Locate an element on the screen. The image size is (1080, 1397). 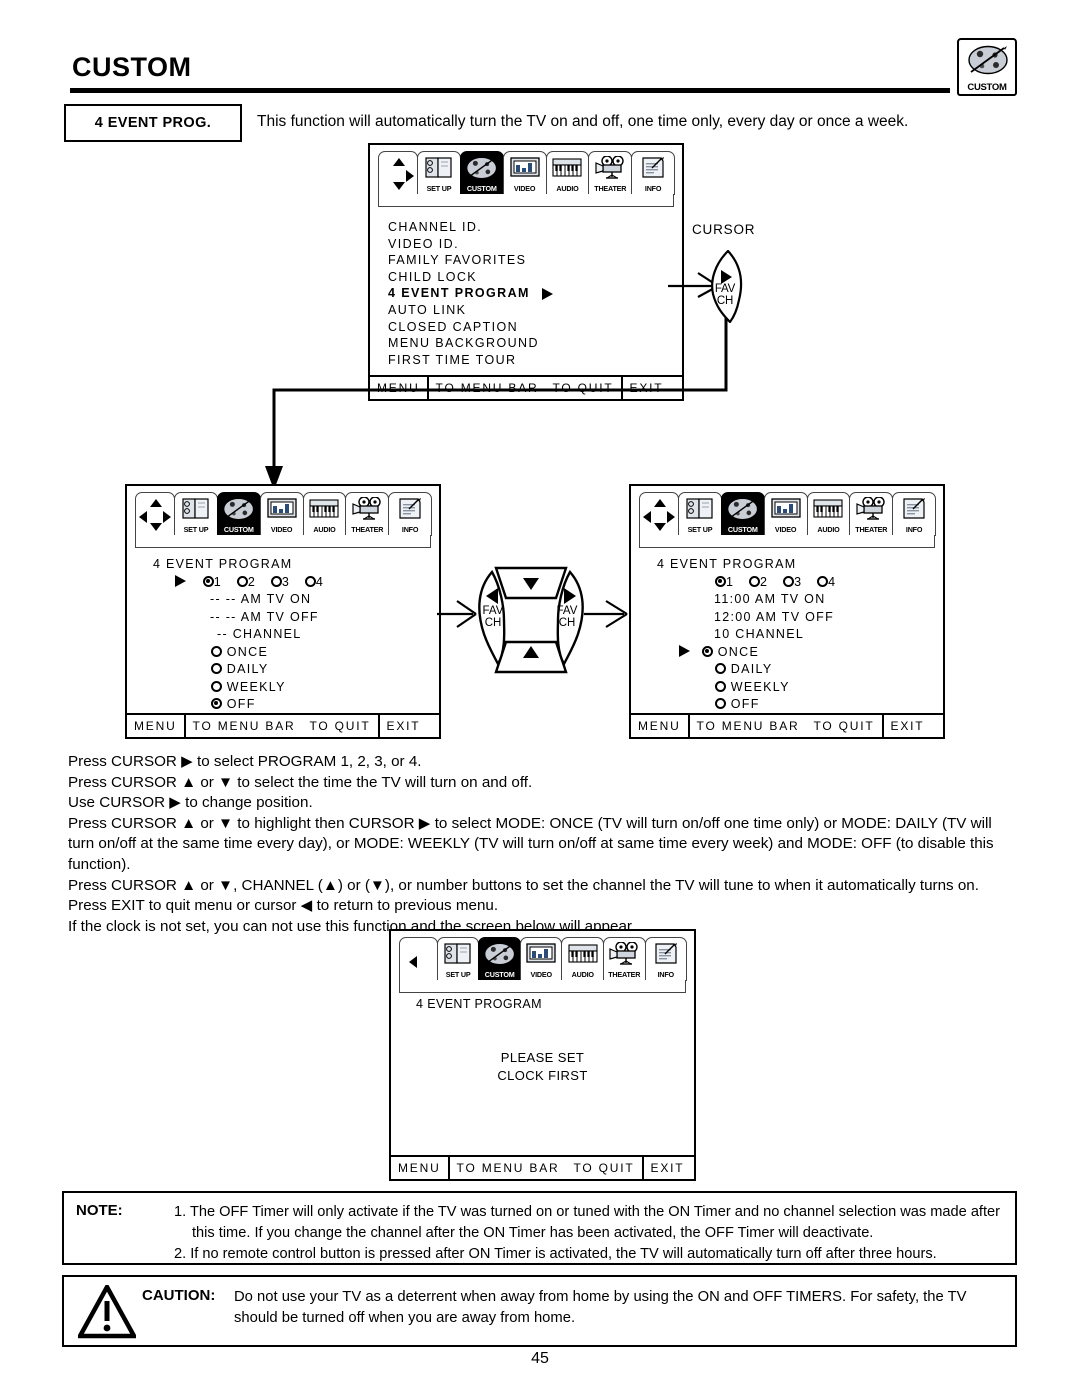
section-badge: 4 EVENT PROG. is located at coordinates (153, 123).